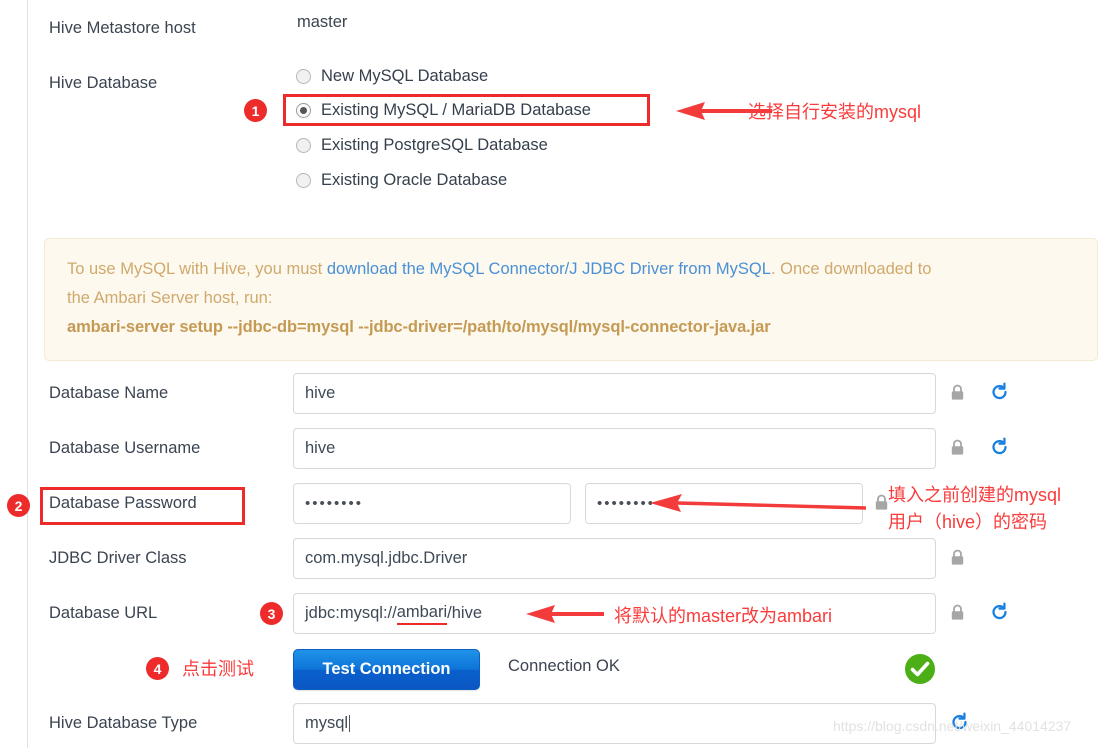 This screenshot has width=1112, height=748. I want to click on radio-label: New MySQL Database, so click(405, 76).